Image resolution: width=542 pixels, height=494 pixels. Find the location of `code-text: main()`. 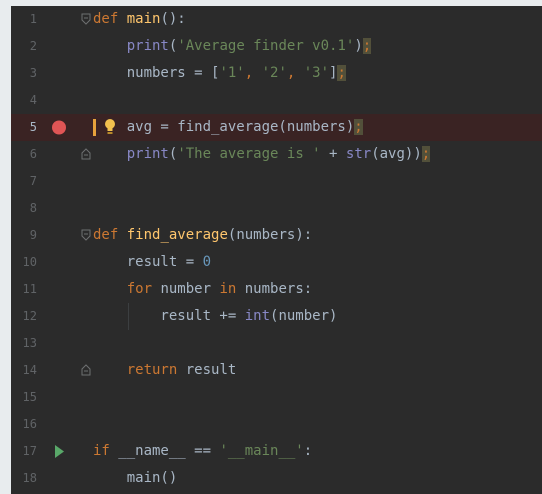

code-text: main() is located at coordinates (135, 478).